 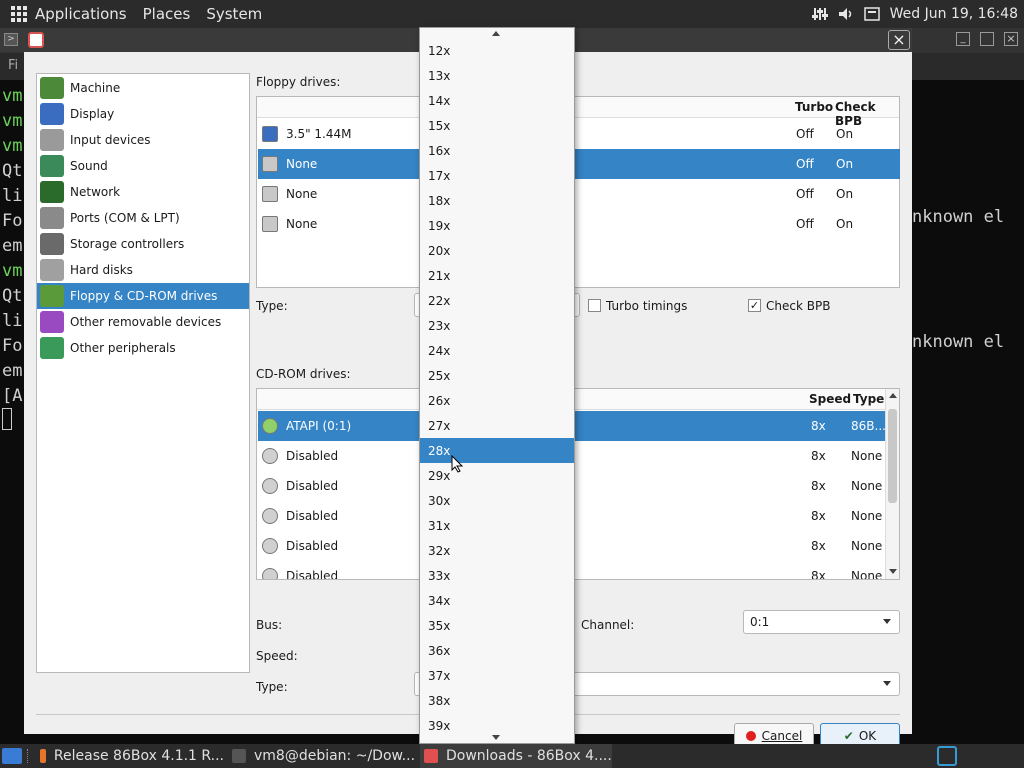 I want to click on check-bpb-checkbox: ✓, so click(x=754, y=305).